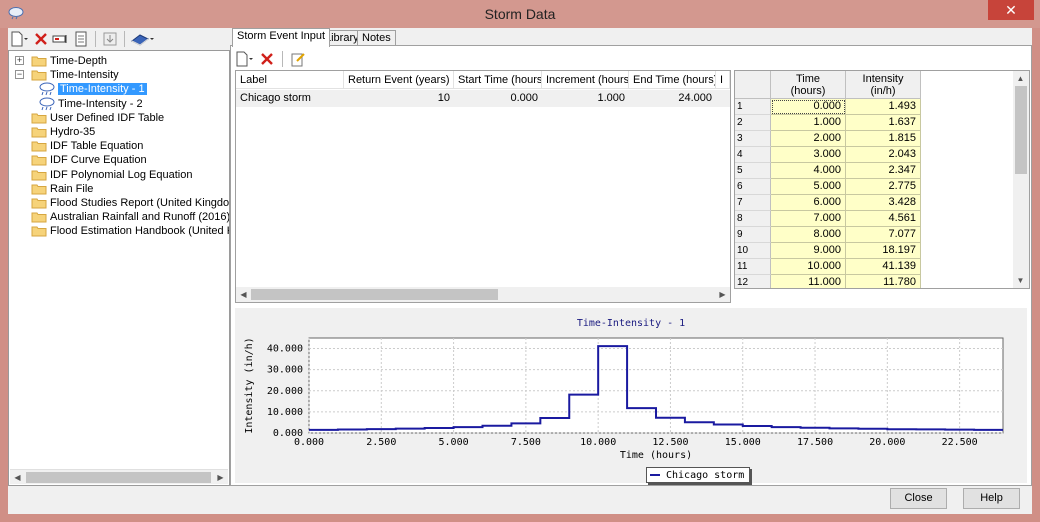 The height and width of the screenshot is (522, 1040). I want to click on intensity-cell: 7.077, so click(883, 235).